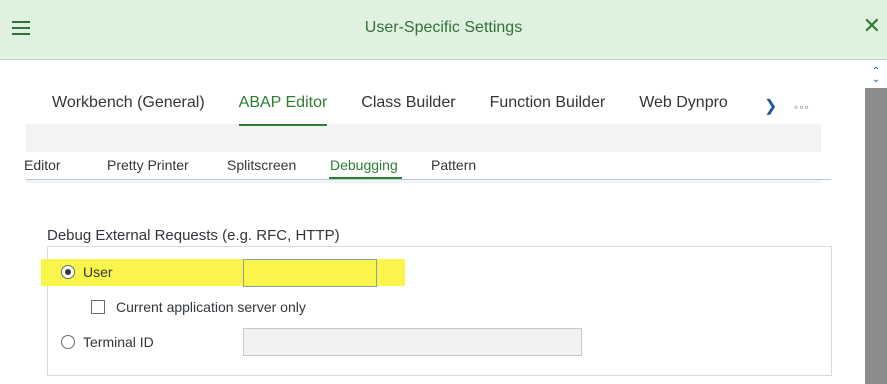 Image resolution: width=887 pixels, height=384 pixels. I want to click on scrollbar-track, so click(876, 236).